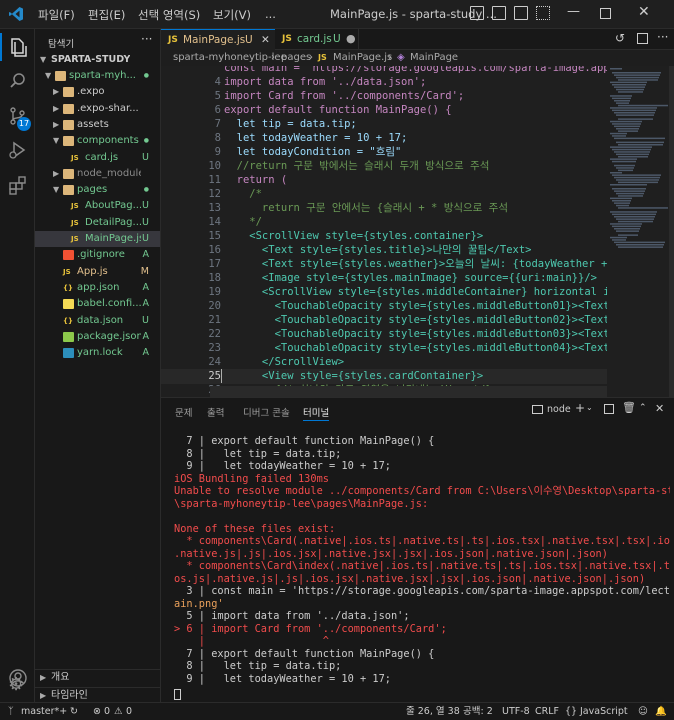  I want to click on tab-mainpage: JS MainPage.js U ✕, so click(218, 39).